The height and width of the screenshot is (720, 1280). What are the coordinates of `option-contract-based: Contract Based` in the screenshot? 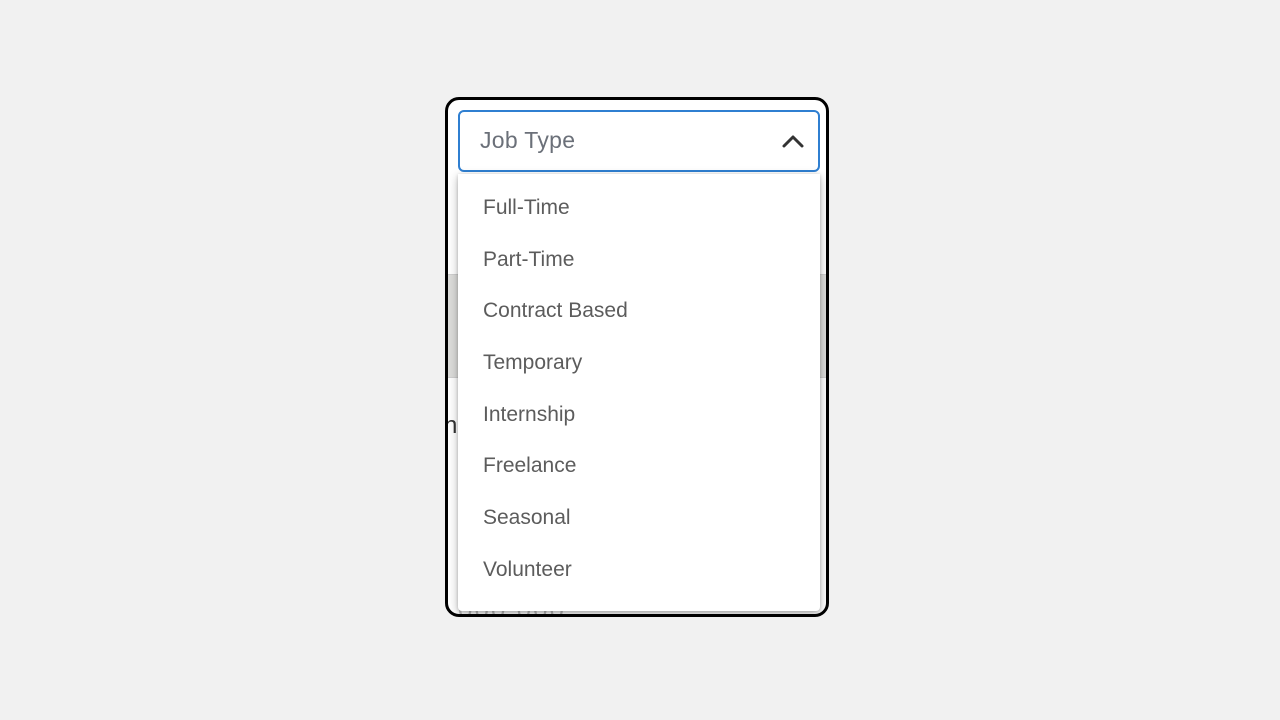 It's located at (639, 311).